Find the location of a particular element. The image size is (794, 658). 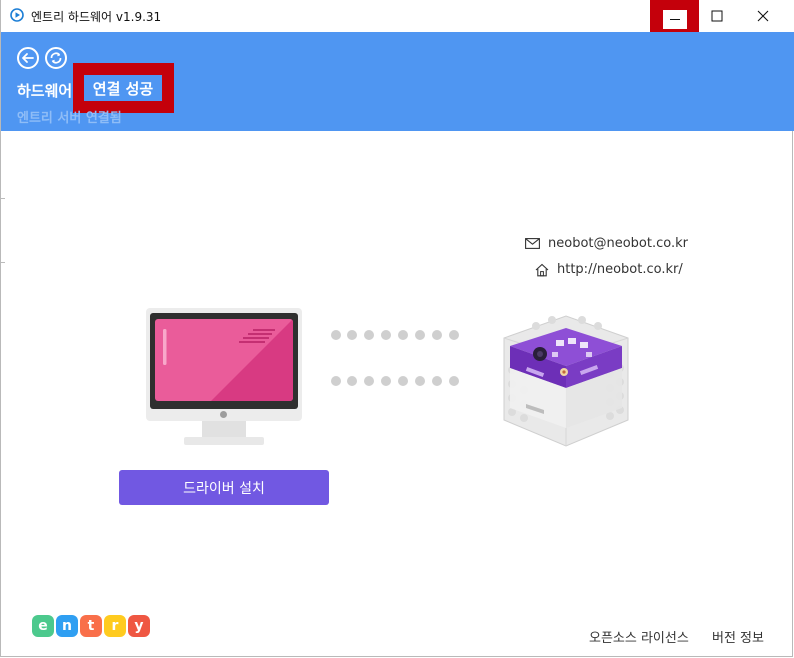

entry-logo: e n t r y is located at coordinates (91, 626).